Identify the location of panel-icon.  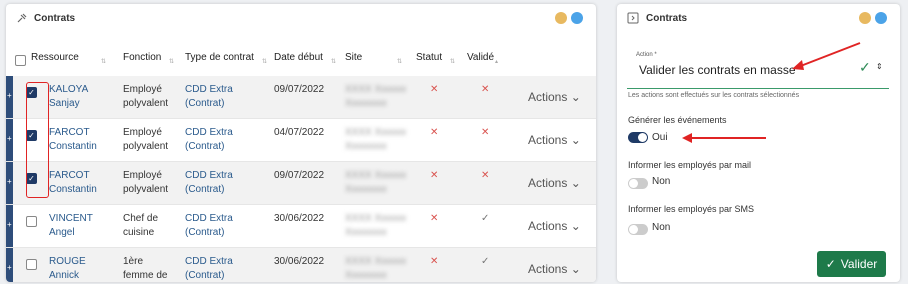
(633, 18).